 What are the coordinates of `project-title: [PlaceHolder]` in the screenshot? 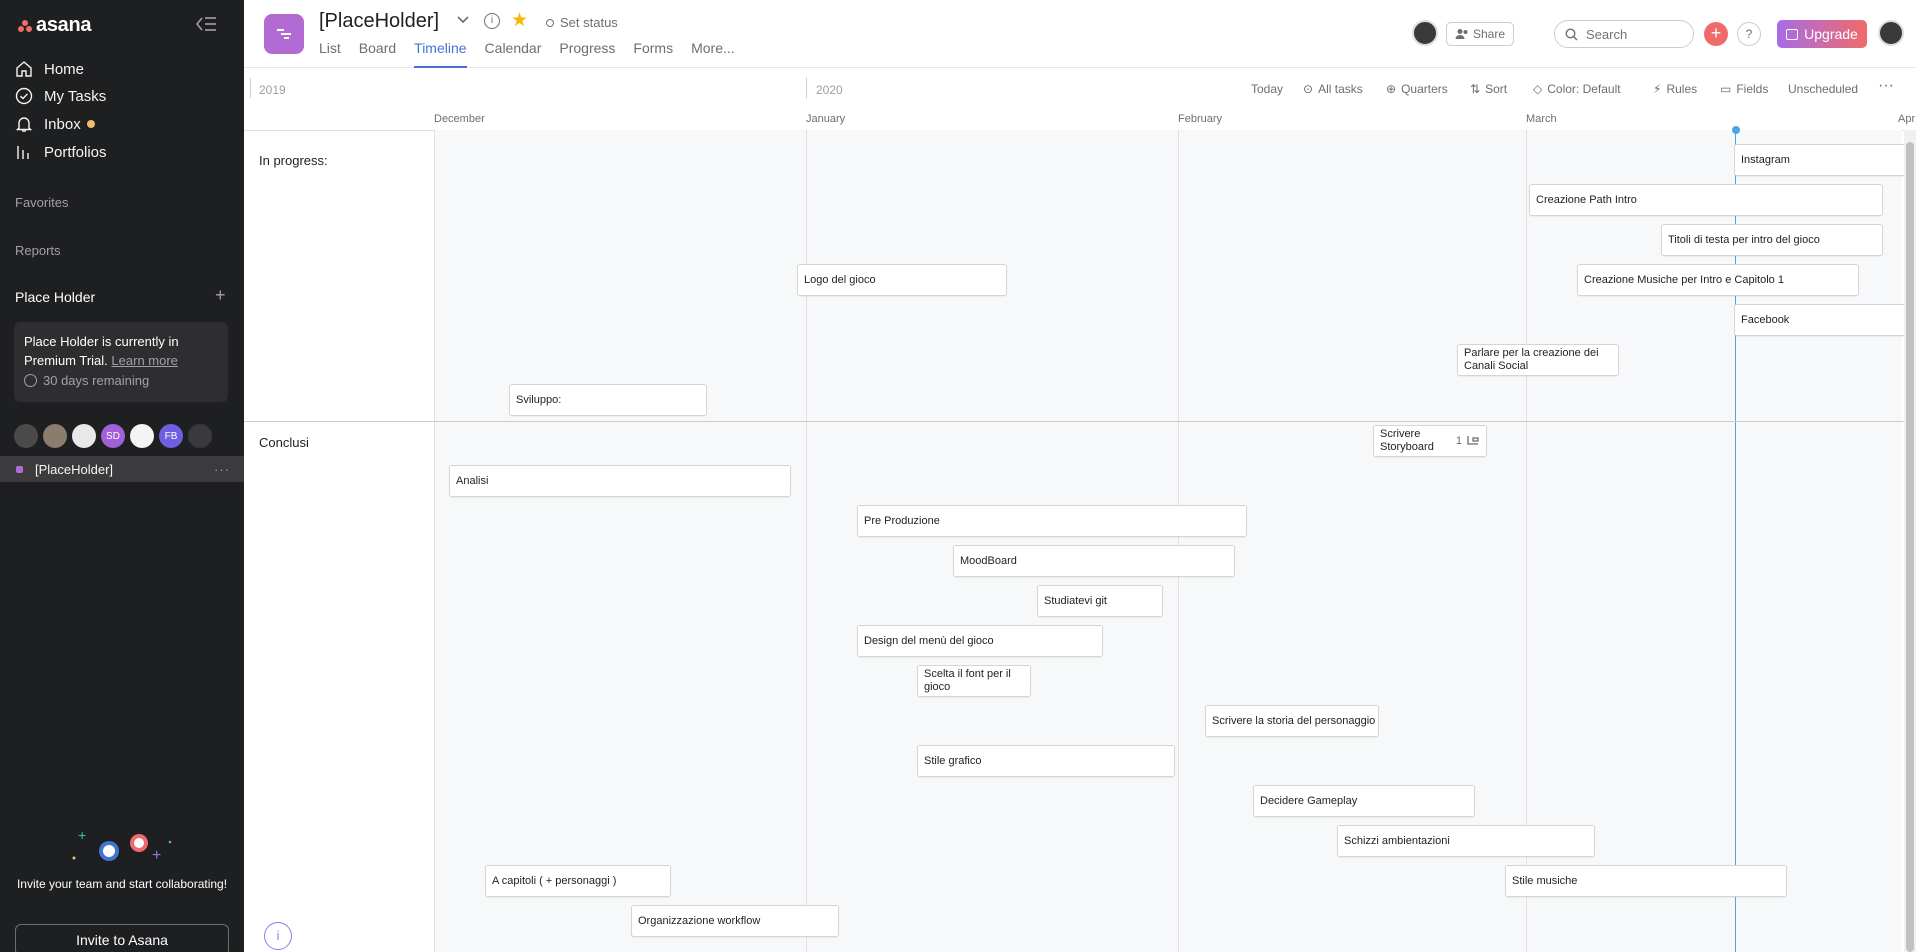 It's located at (379, 21).